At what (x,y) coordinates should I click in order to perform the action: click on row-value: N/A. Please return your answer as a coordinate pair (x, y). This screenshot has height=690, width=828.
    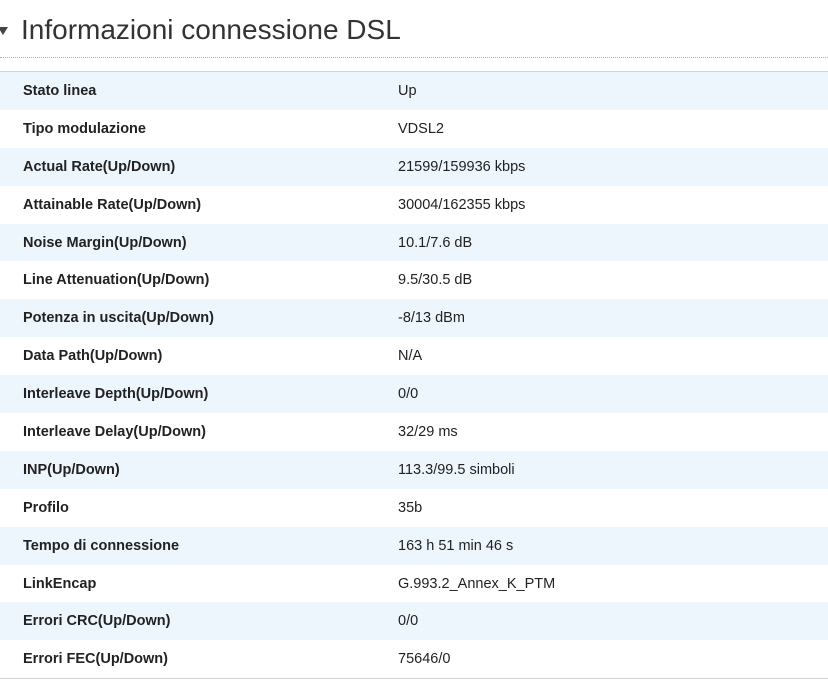
    Looking at the image, I should click on (410, 356).